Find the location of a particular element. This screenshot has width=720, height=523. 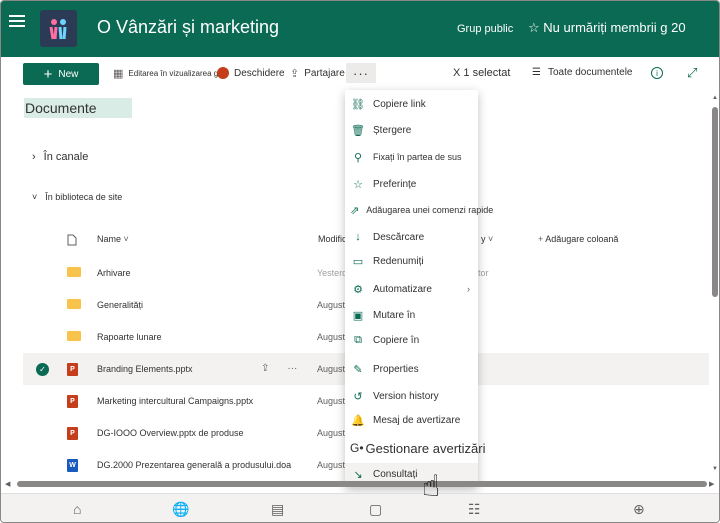

menu-item-label: Mesaj de avertizare is located at coordinates (417, 420).